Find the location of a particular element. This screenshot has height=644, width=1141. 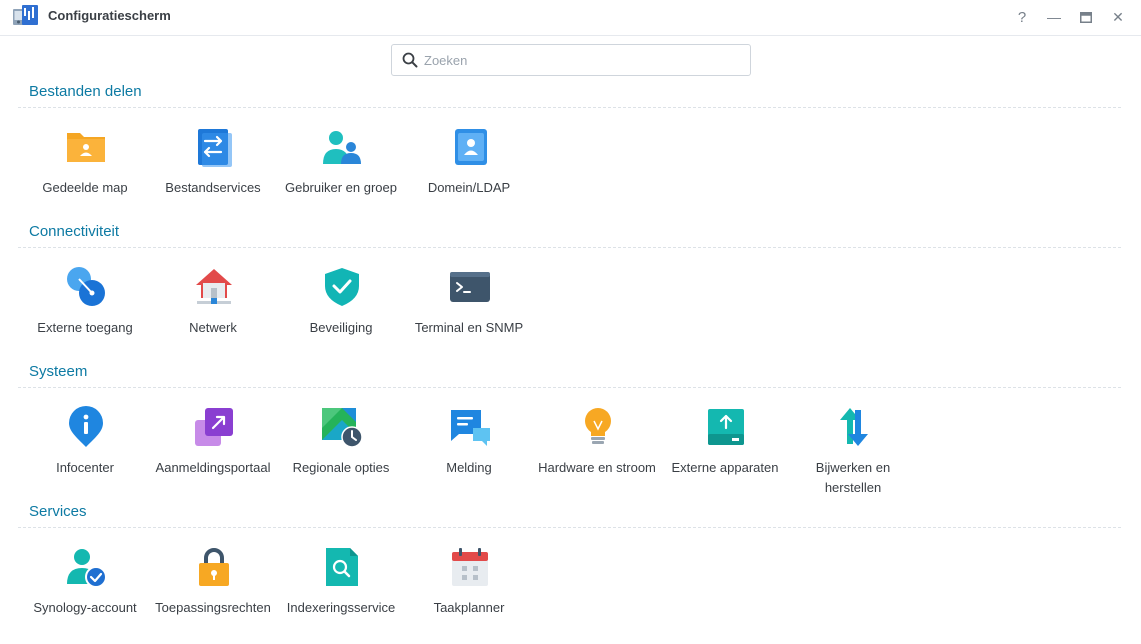

shared-folder-icon is located at coordinates (86, 147).